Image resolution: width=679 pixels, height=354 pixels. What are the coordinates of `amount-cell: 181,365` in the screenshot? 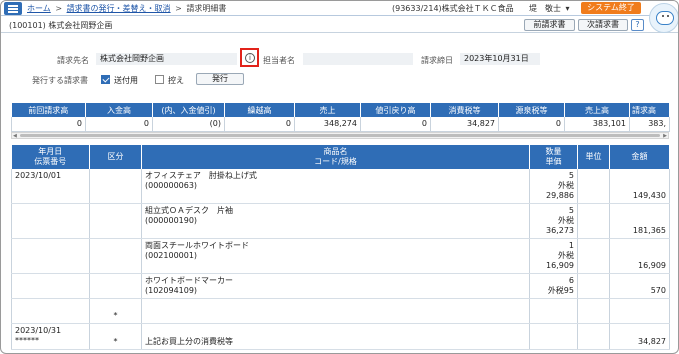 It's located at (639, 221).